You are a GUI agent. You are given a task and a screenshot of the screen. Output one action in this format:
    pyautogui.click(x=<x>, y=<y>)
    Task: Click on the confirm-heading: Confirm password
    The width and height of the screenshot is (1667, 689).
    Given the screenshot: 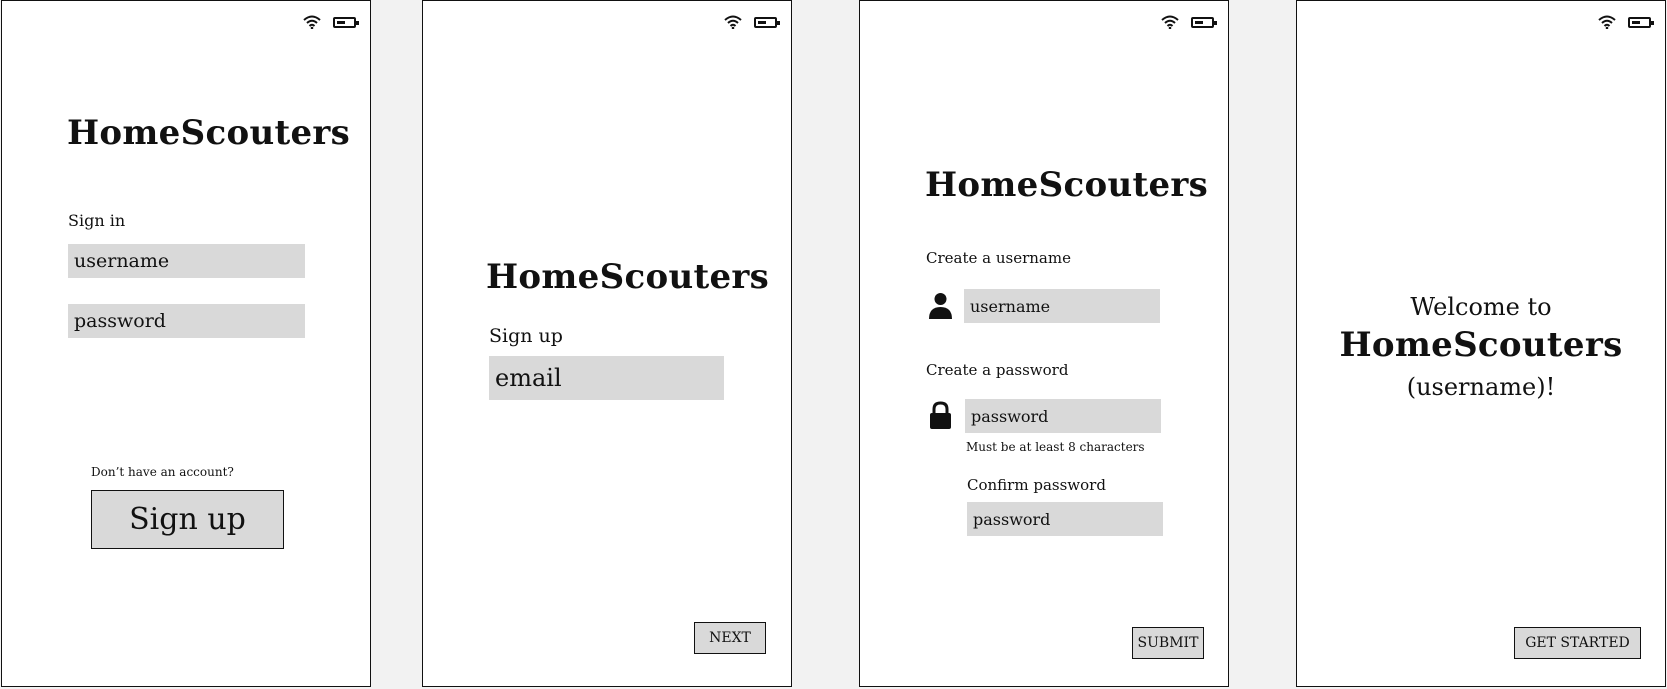 What is the action you would take?
    pyautogui.click(x=1036, y=485)
    